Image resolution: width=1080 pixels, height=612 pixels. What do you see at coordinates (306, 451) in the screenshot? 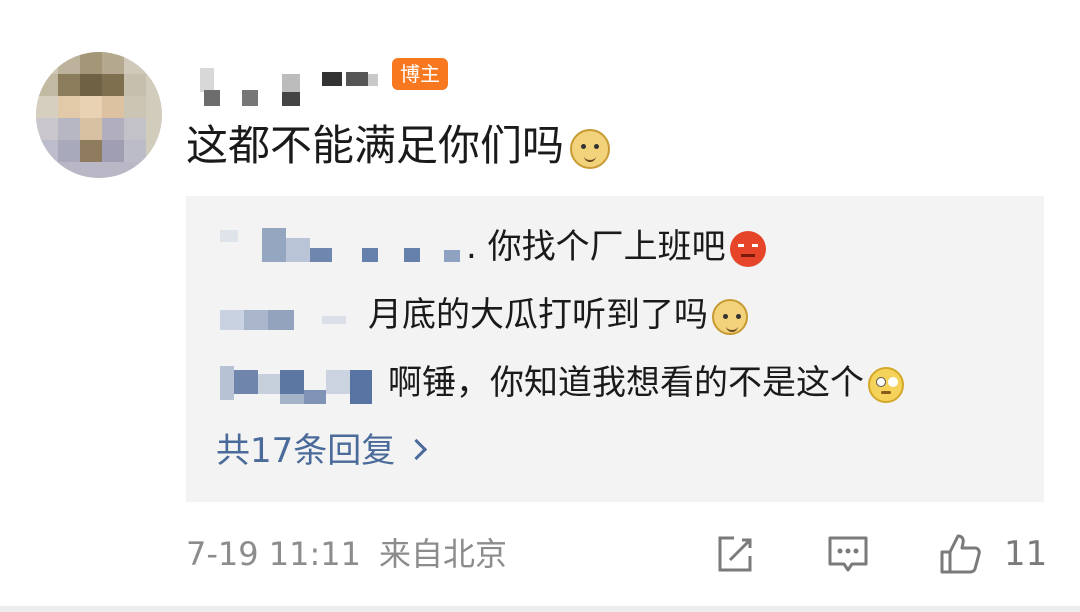
I see `more-replies-label: 共17条回复` at bounding box center [306, 451].